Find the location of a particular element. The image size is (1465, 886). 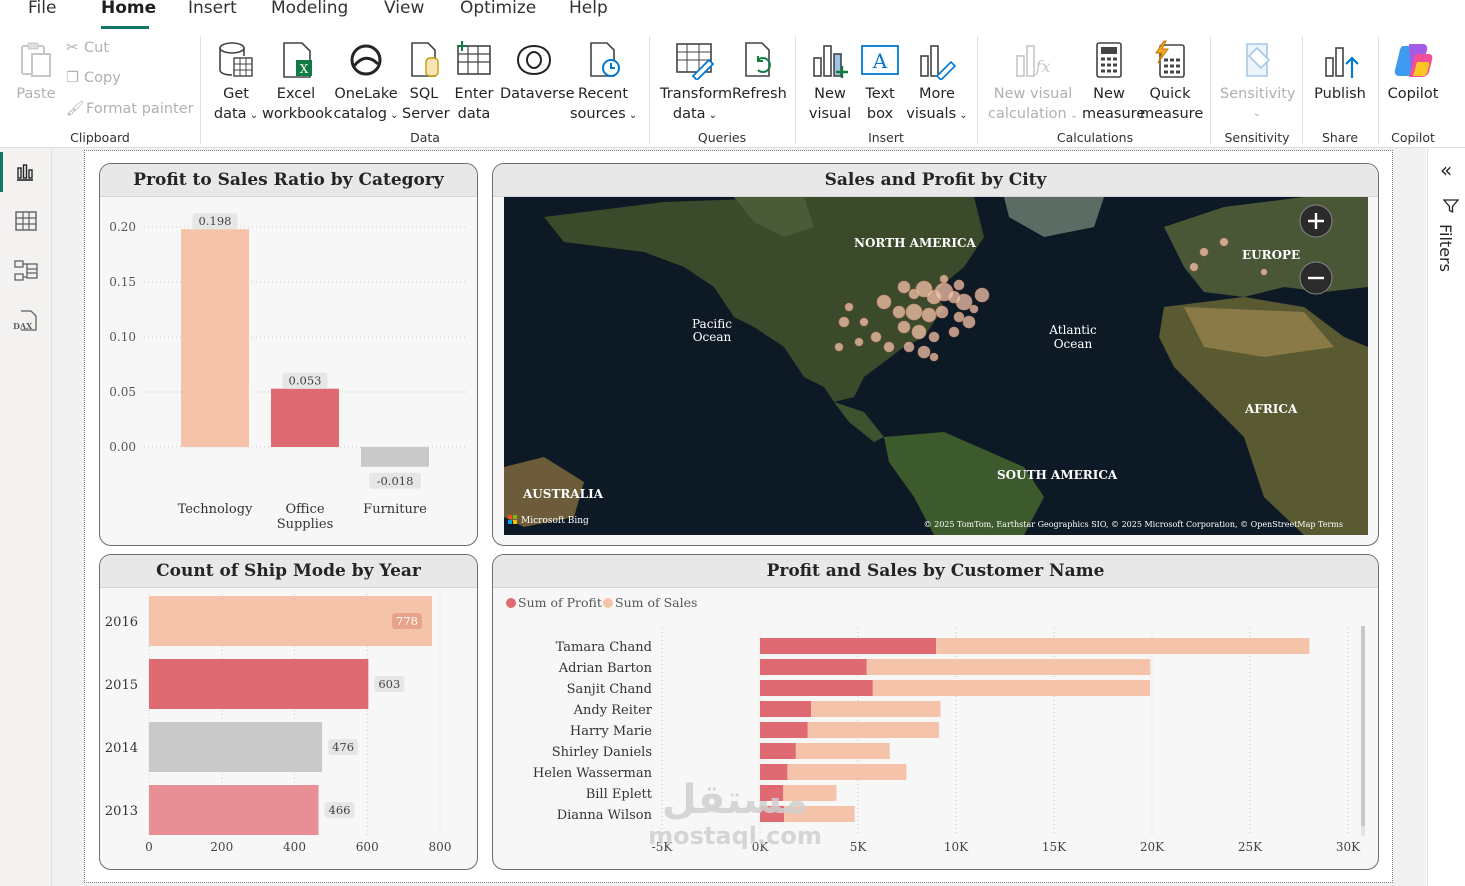

y-tick-label: 0.00 is located at coordinates (122, 447).